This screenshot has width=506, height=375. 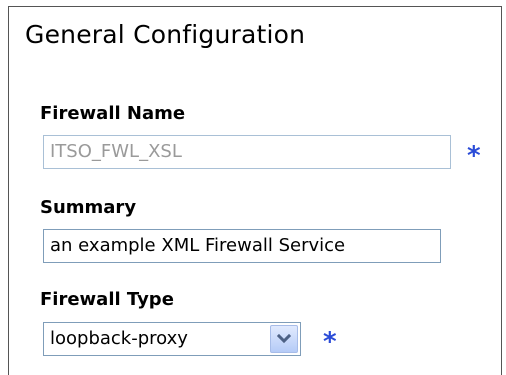 What do you see at coordinates (247, 152) in the screenshot?
I see `firewall-name-input: ITSO_FWL_XSL` at bounding box center [247, 152].